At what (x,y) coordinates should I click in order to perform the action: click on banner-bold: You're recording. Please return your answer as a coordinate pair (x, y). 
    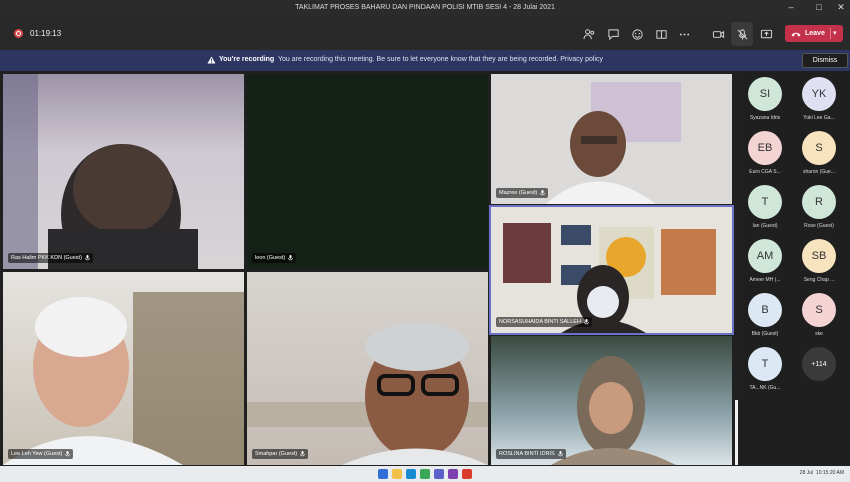
    Looking at the image, I should click on (247, 59).